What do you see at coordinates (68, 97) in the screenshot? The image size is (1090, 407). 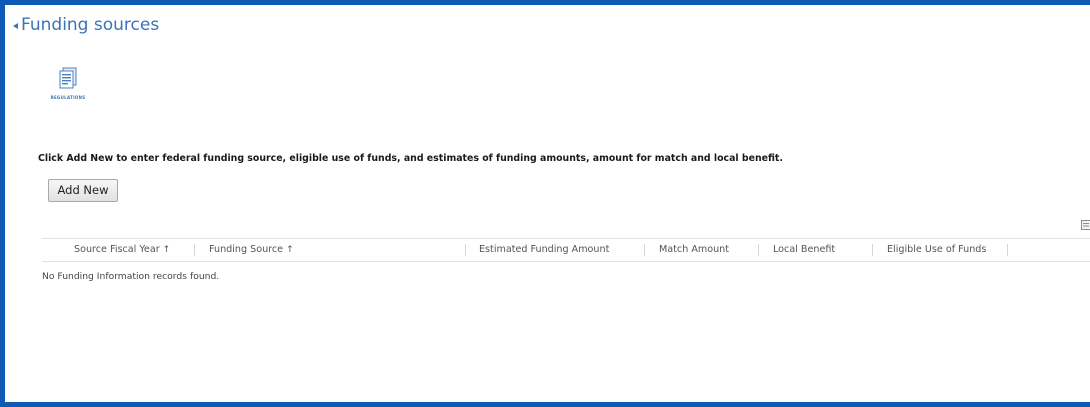 I see `regulations-label: REGULATIONS` at bounding box center [68, 97].